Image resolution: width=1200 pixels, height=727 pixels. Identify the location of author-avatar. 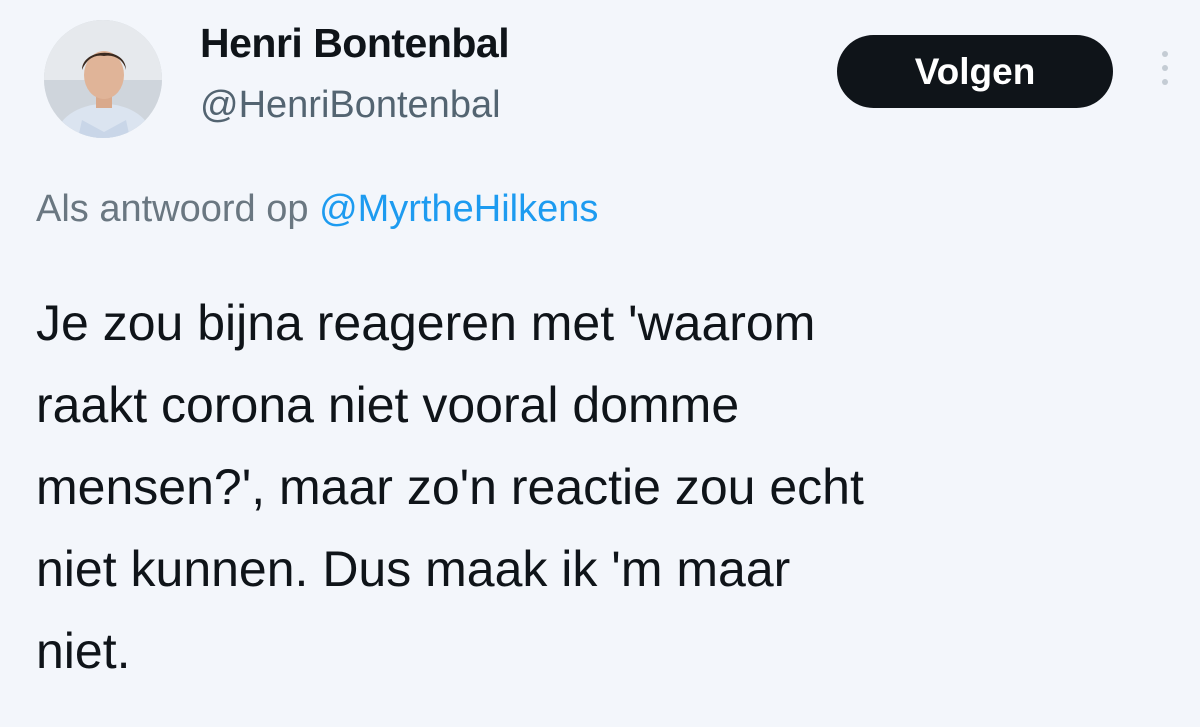
(103, 79).